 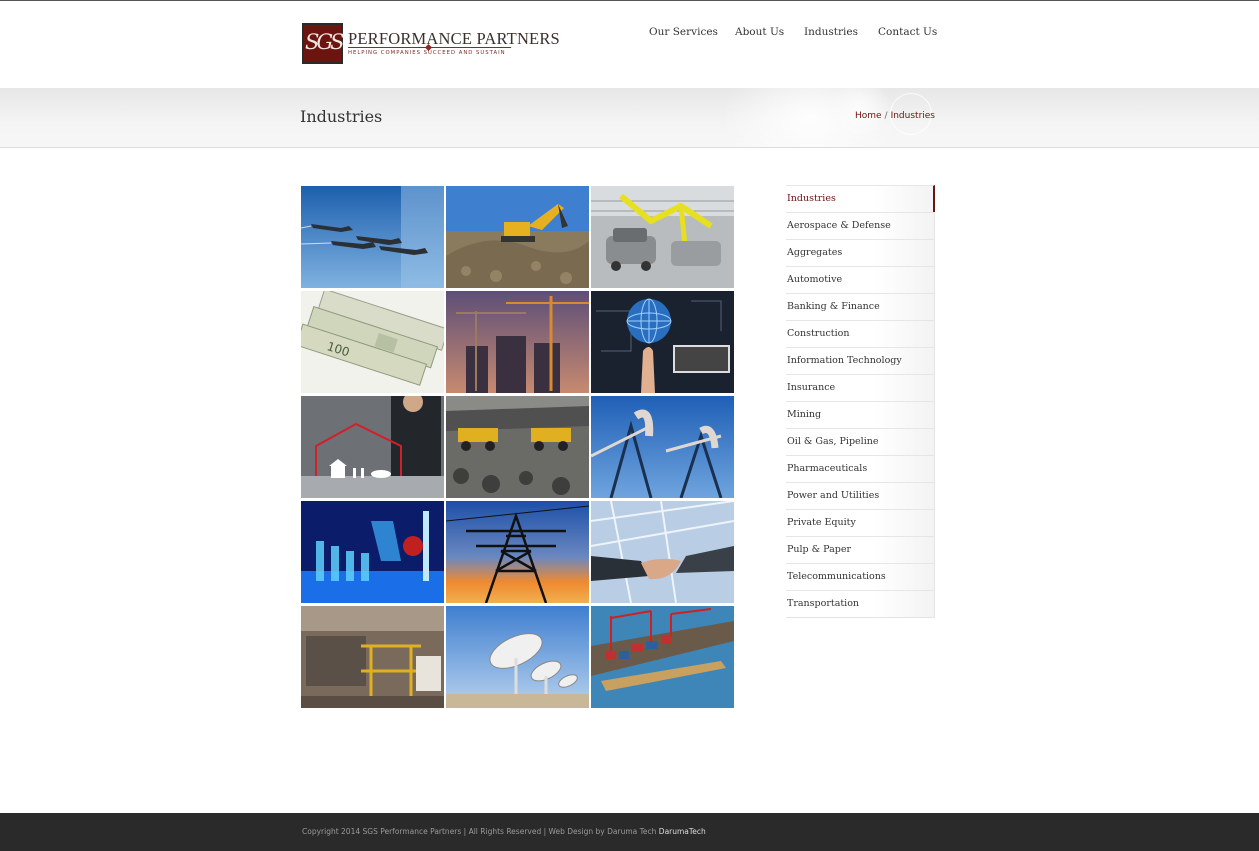 I want to click on sidebar-item-oil-gas-pipeline: Oil & Gas, Pipeline, so click(x=860, y=441).